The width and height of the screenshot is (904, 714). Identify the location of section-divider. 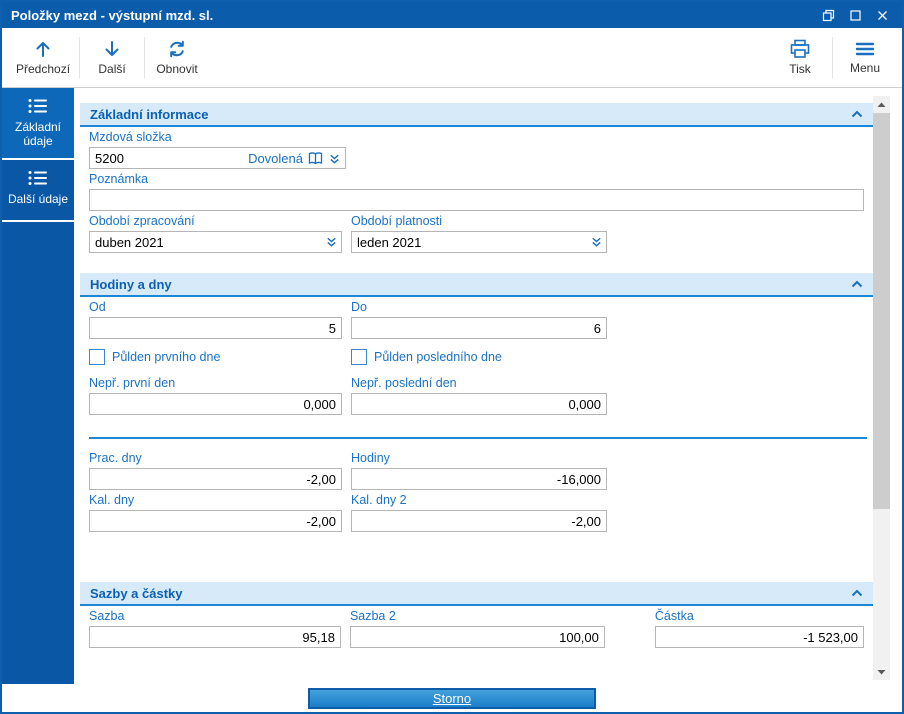
(478, 438).